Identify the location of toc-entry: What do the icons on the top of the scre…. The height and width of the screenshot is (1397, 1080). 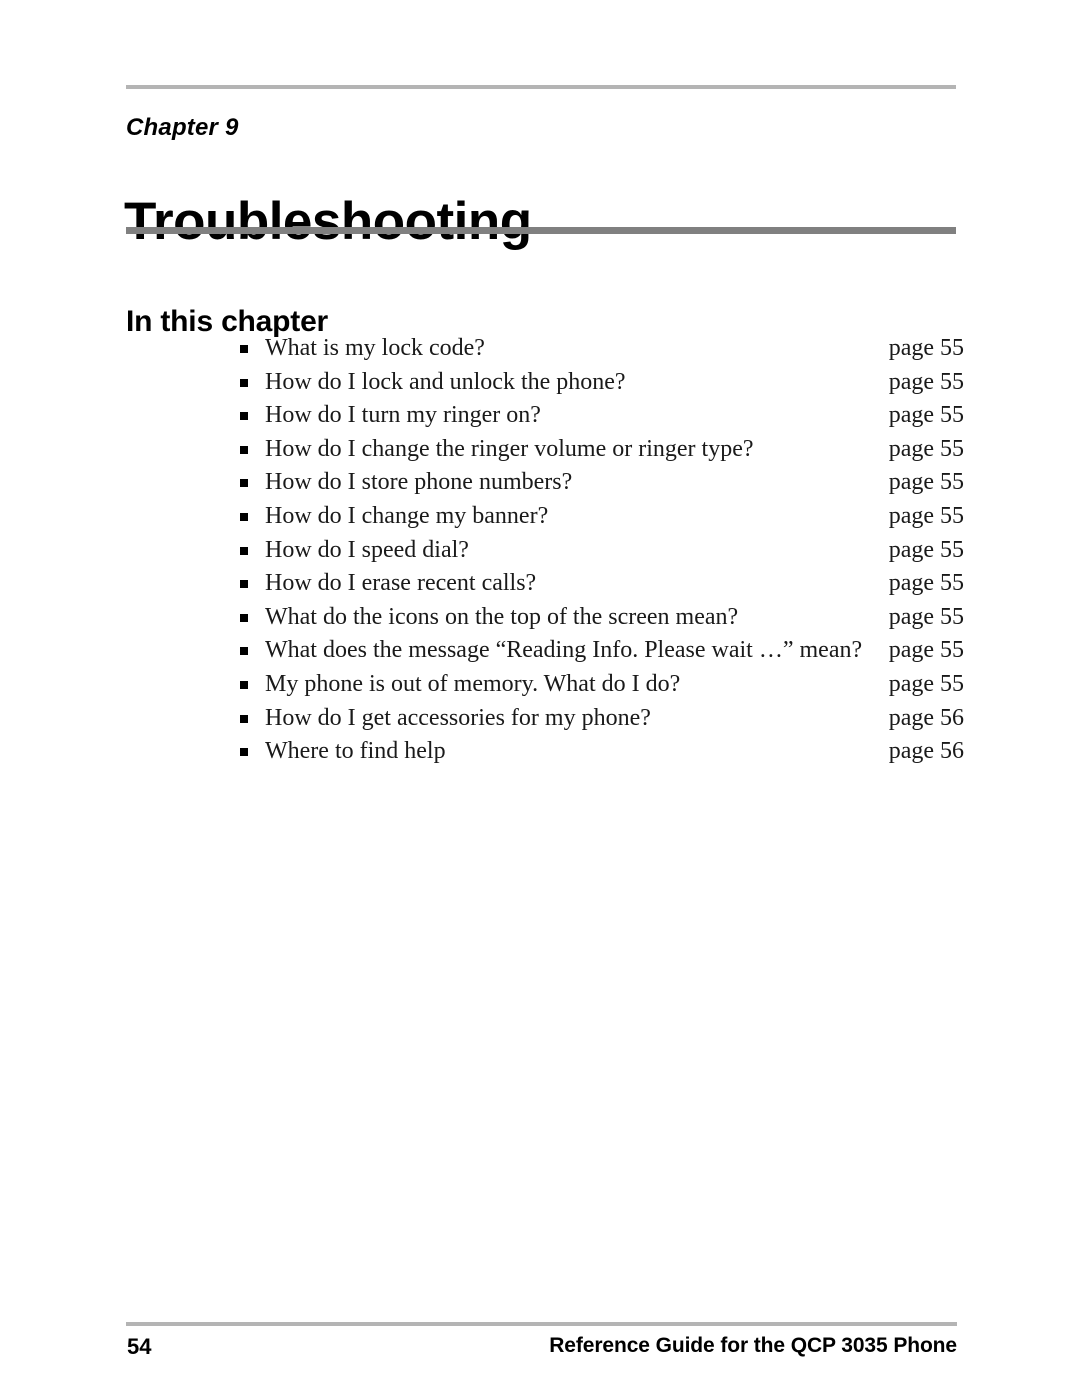
(602, 619).